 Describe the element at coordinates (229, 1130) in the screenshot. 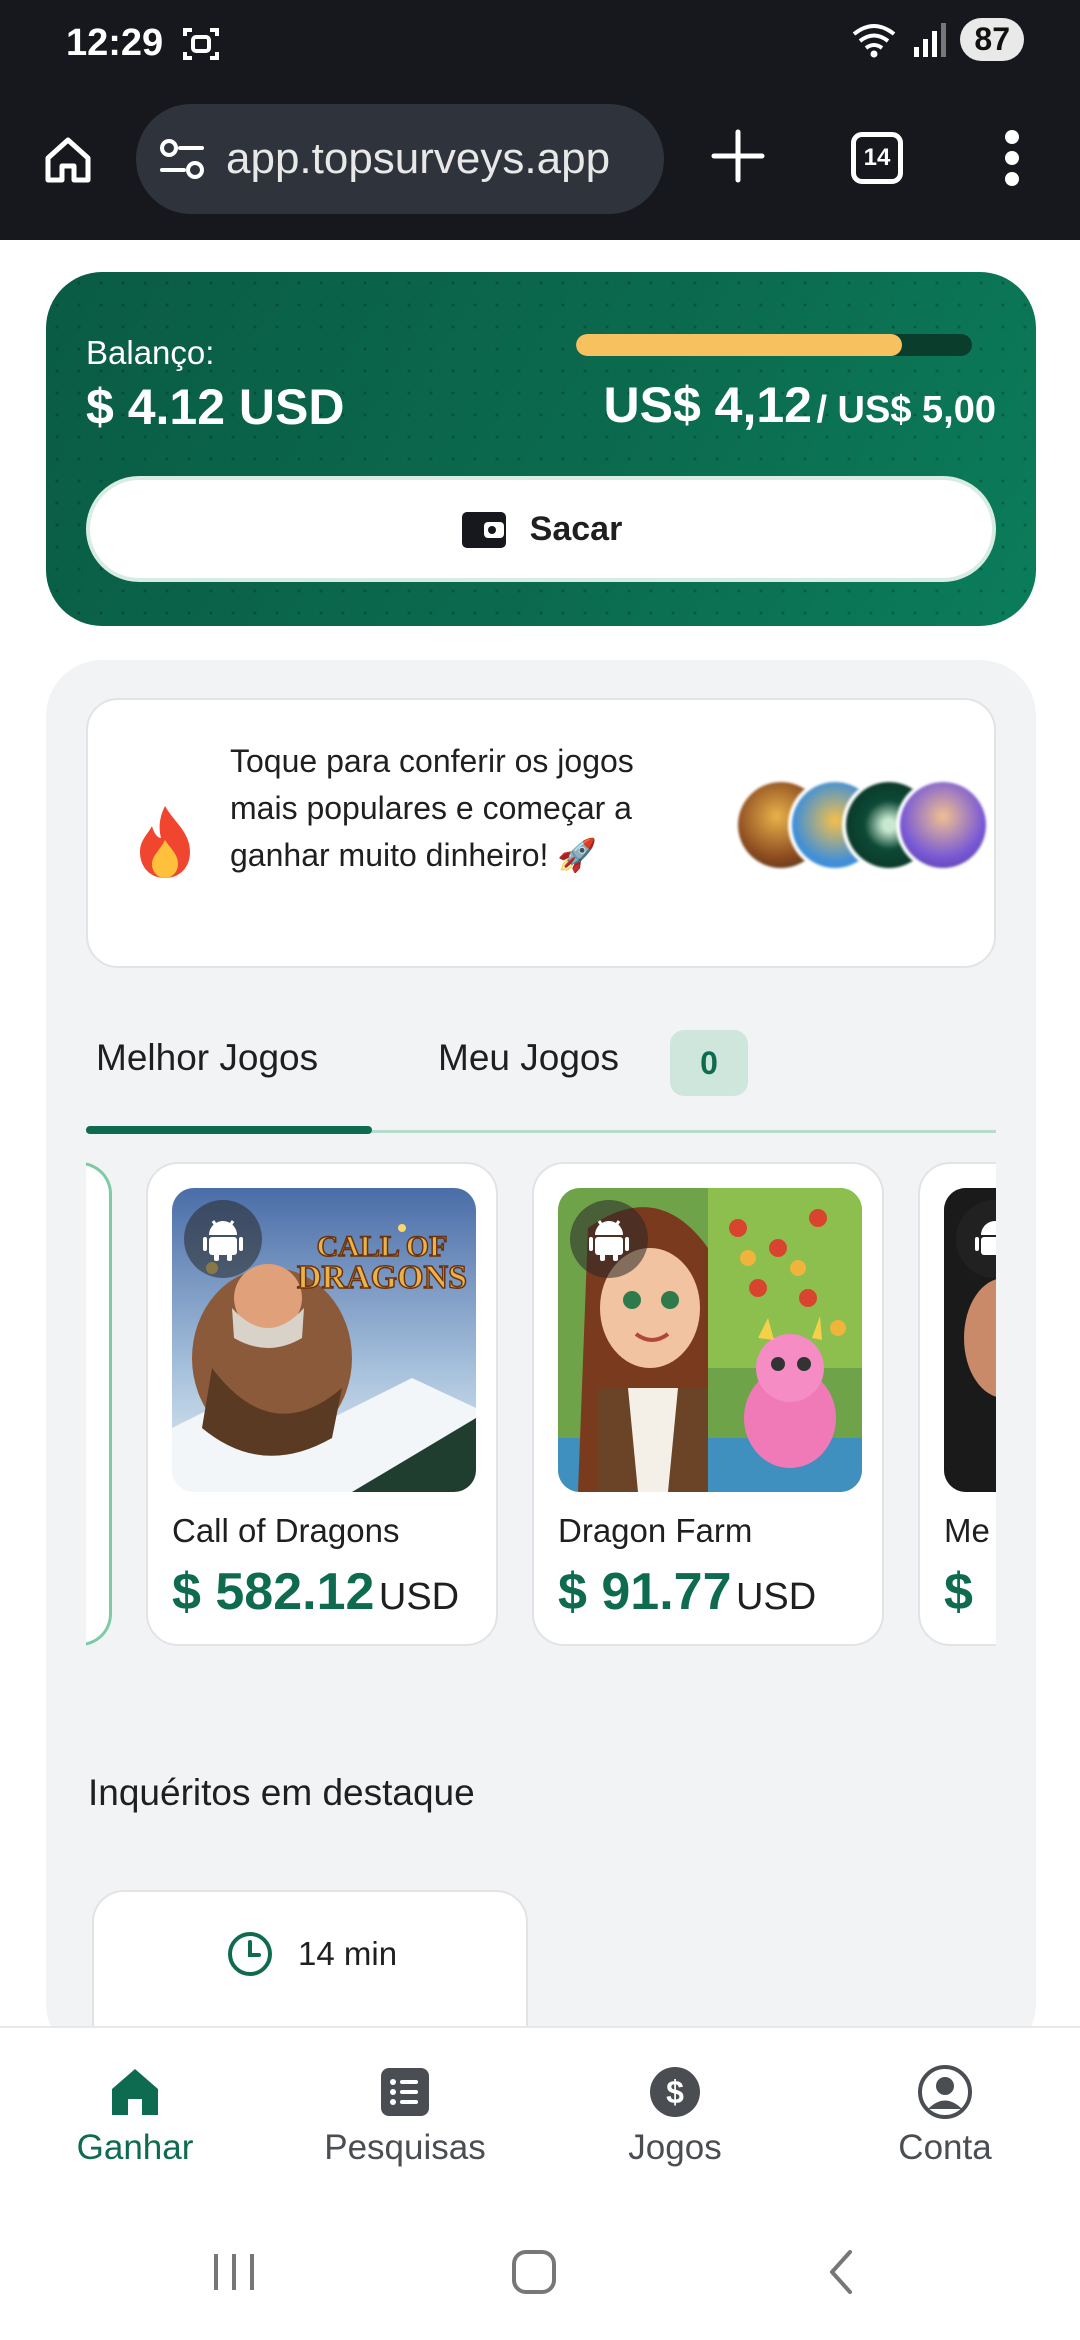

I see `active-tab-indicator` at that location.